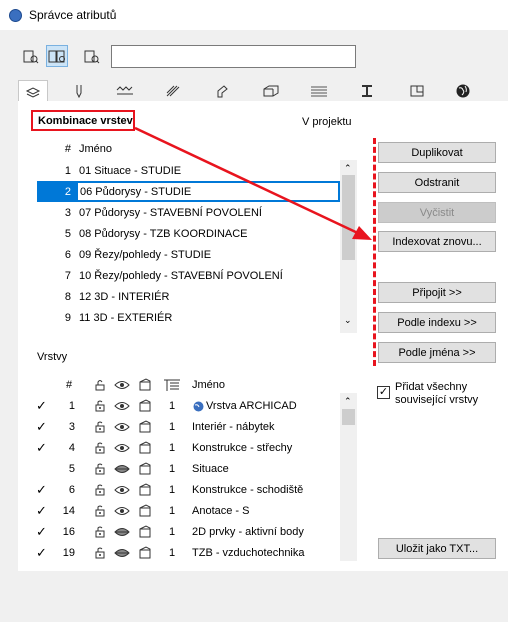 The height and width of the screenshot is (622, 508). What do you see at coordinates (190, 427) in the screenshot?
I see `layer-row: ✓ 3 1 Interiér - nábytek` at bounding box center [190, 427].